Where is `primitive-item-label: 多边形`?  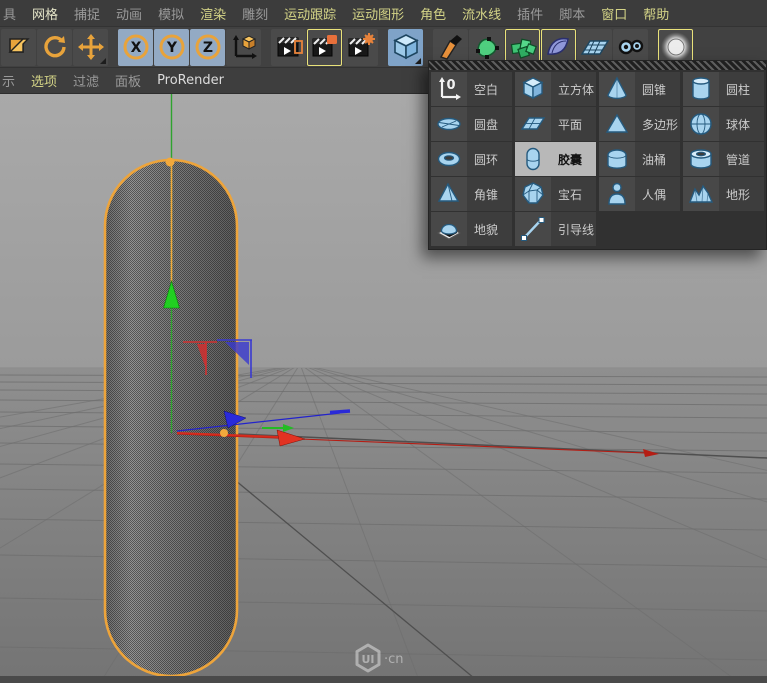 primitive-item-label: 多边形 is located at coordinates (660, 124).